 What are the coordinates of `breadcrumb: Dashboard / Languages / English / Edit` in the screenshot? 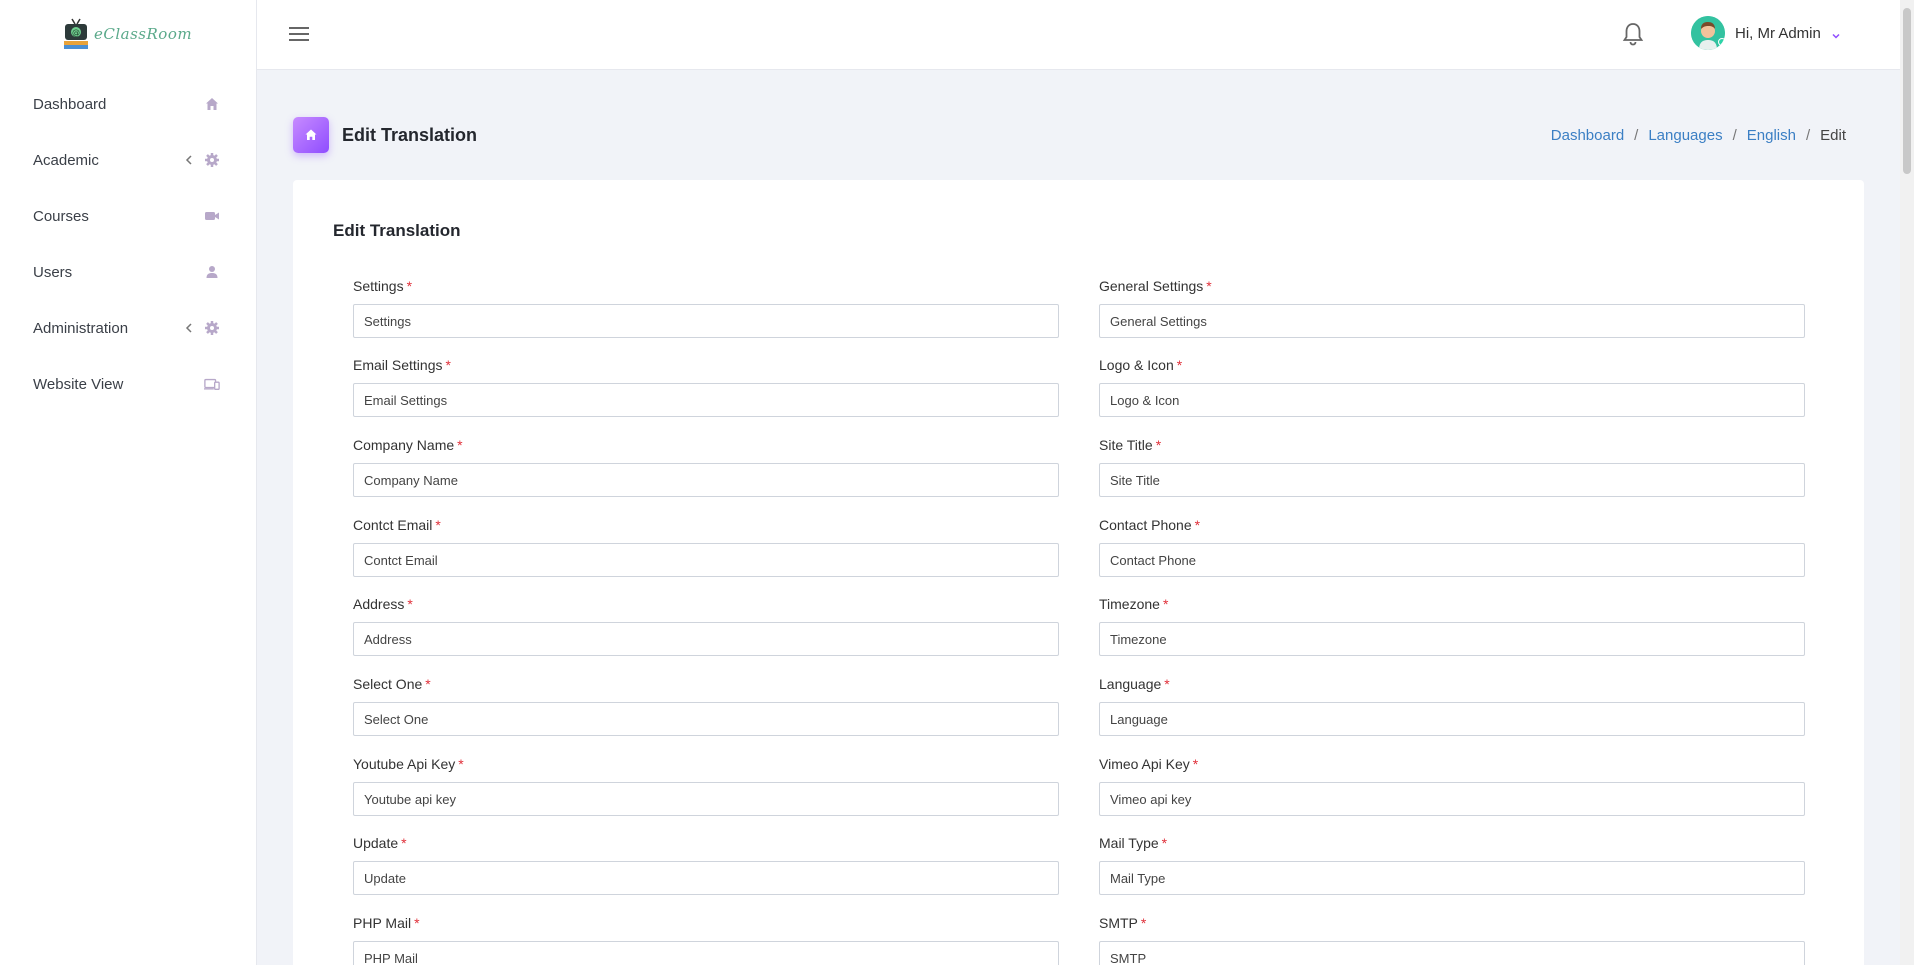 It's located at (1698, 135).